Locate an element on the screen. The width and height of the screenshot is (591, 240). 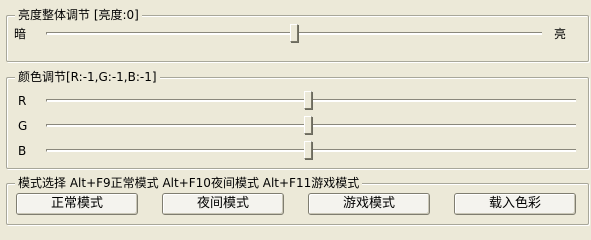
red-slider is located at coordinates (311, 100).